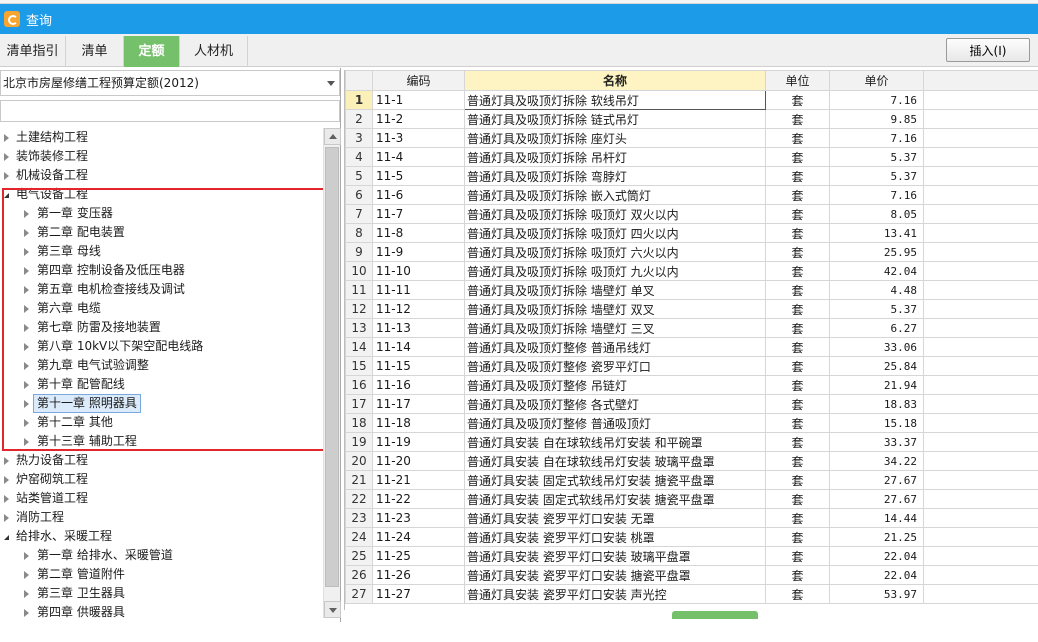 Image resolution: width=1038 pixels, height=642 pixels. I want to click on tree-child-node: 第十二章 其他, so click(161, 422).